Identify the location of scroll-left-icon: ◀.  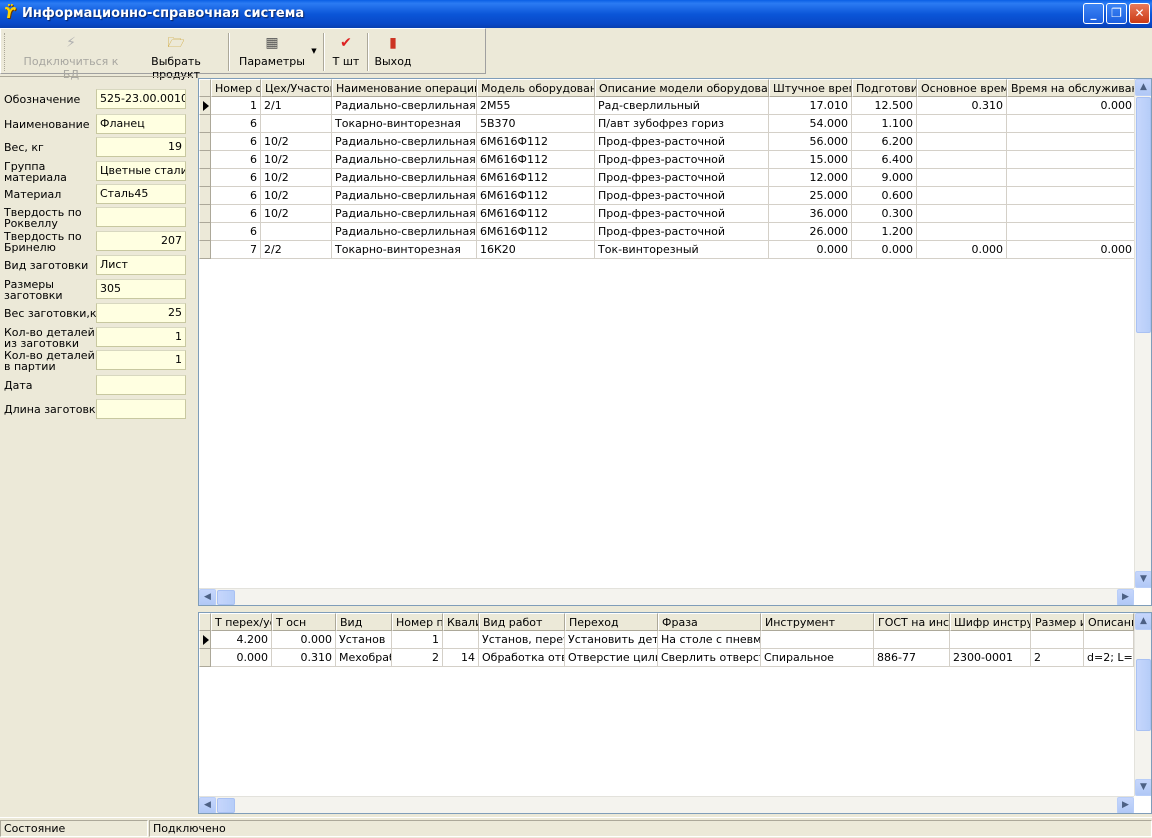
(207, 805).